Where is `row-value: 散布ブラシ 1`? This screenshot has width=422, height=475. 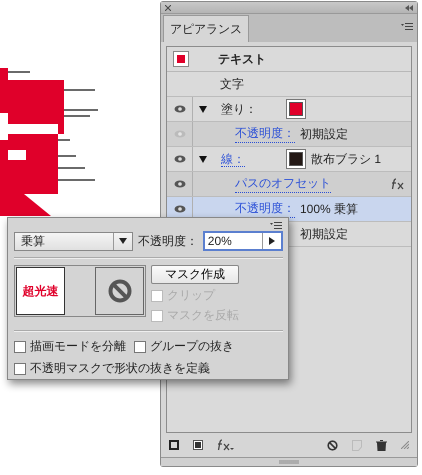 row-value: 散布ブラシ 1 is located at coordinates (346, 159).